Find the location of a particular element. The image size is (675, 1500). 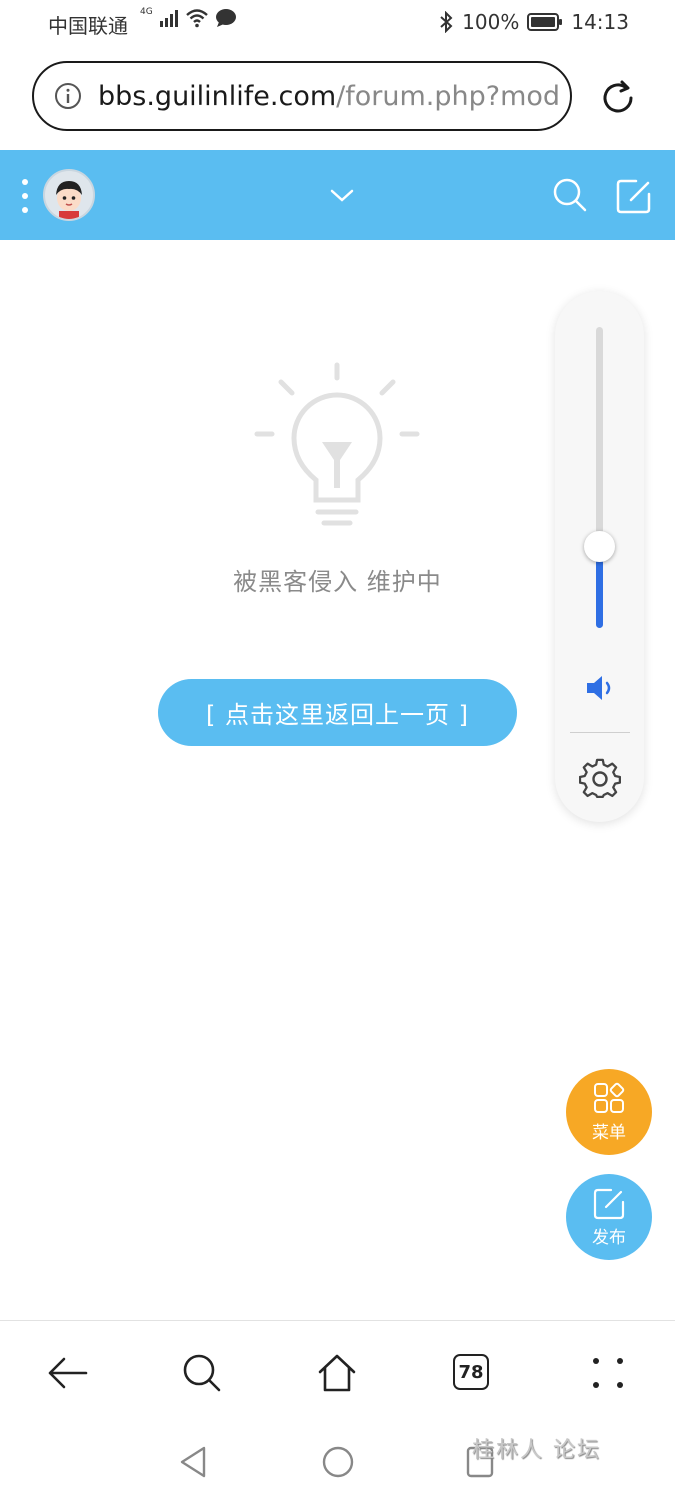

post-fab-button: 发布 is located at coordinates (609, 1217).